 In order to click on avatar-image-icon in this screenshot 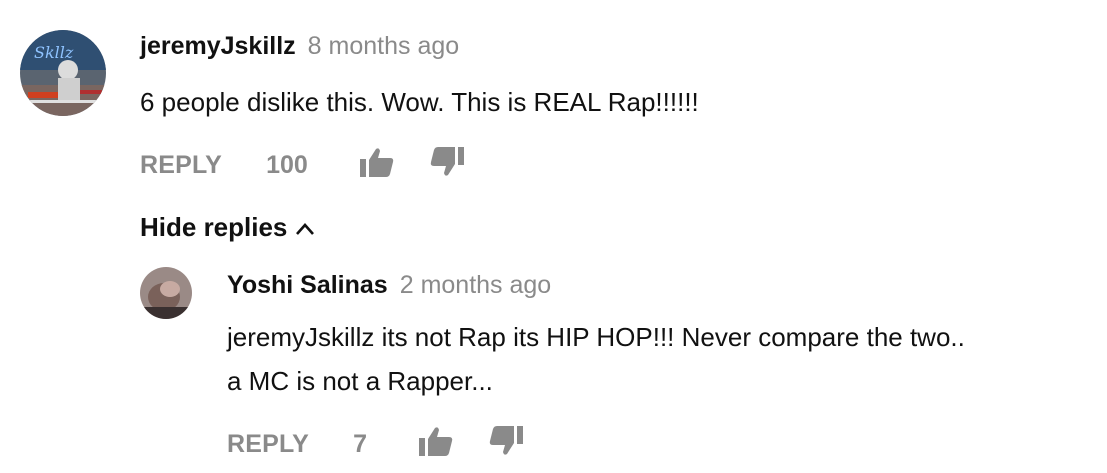, I will do `click(166, 293)`.